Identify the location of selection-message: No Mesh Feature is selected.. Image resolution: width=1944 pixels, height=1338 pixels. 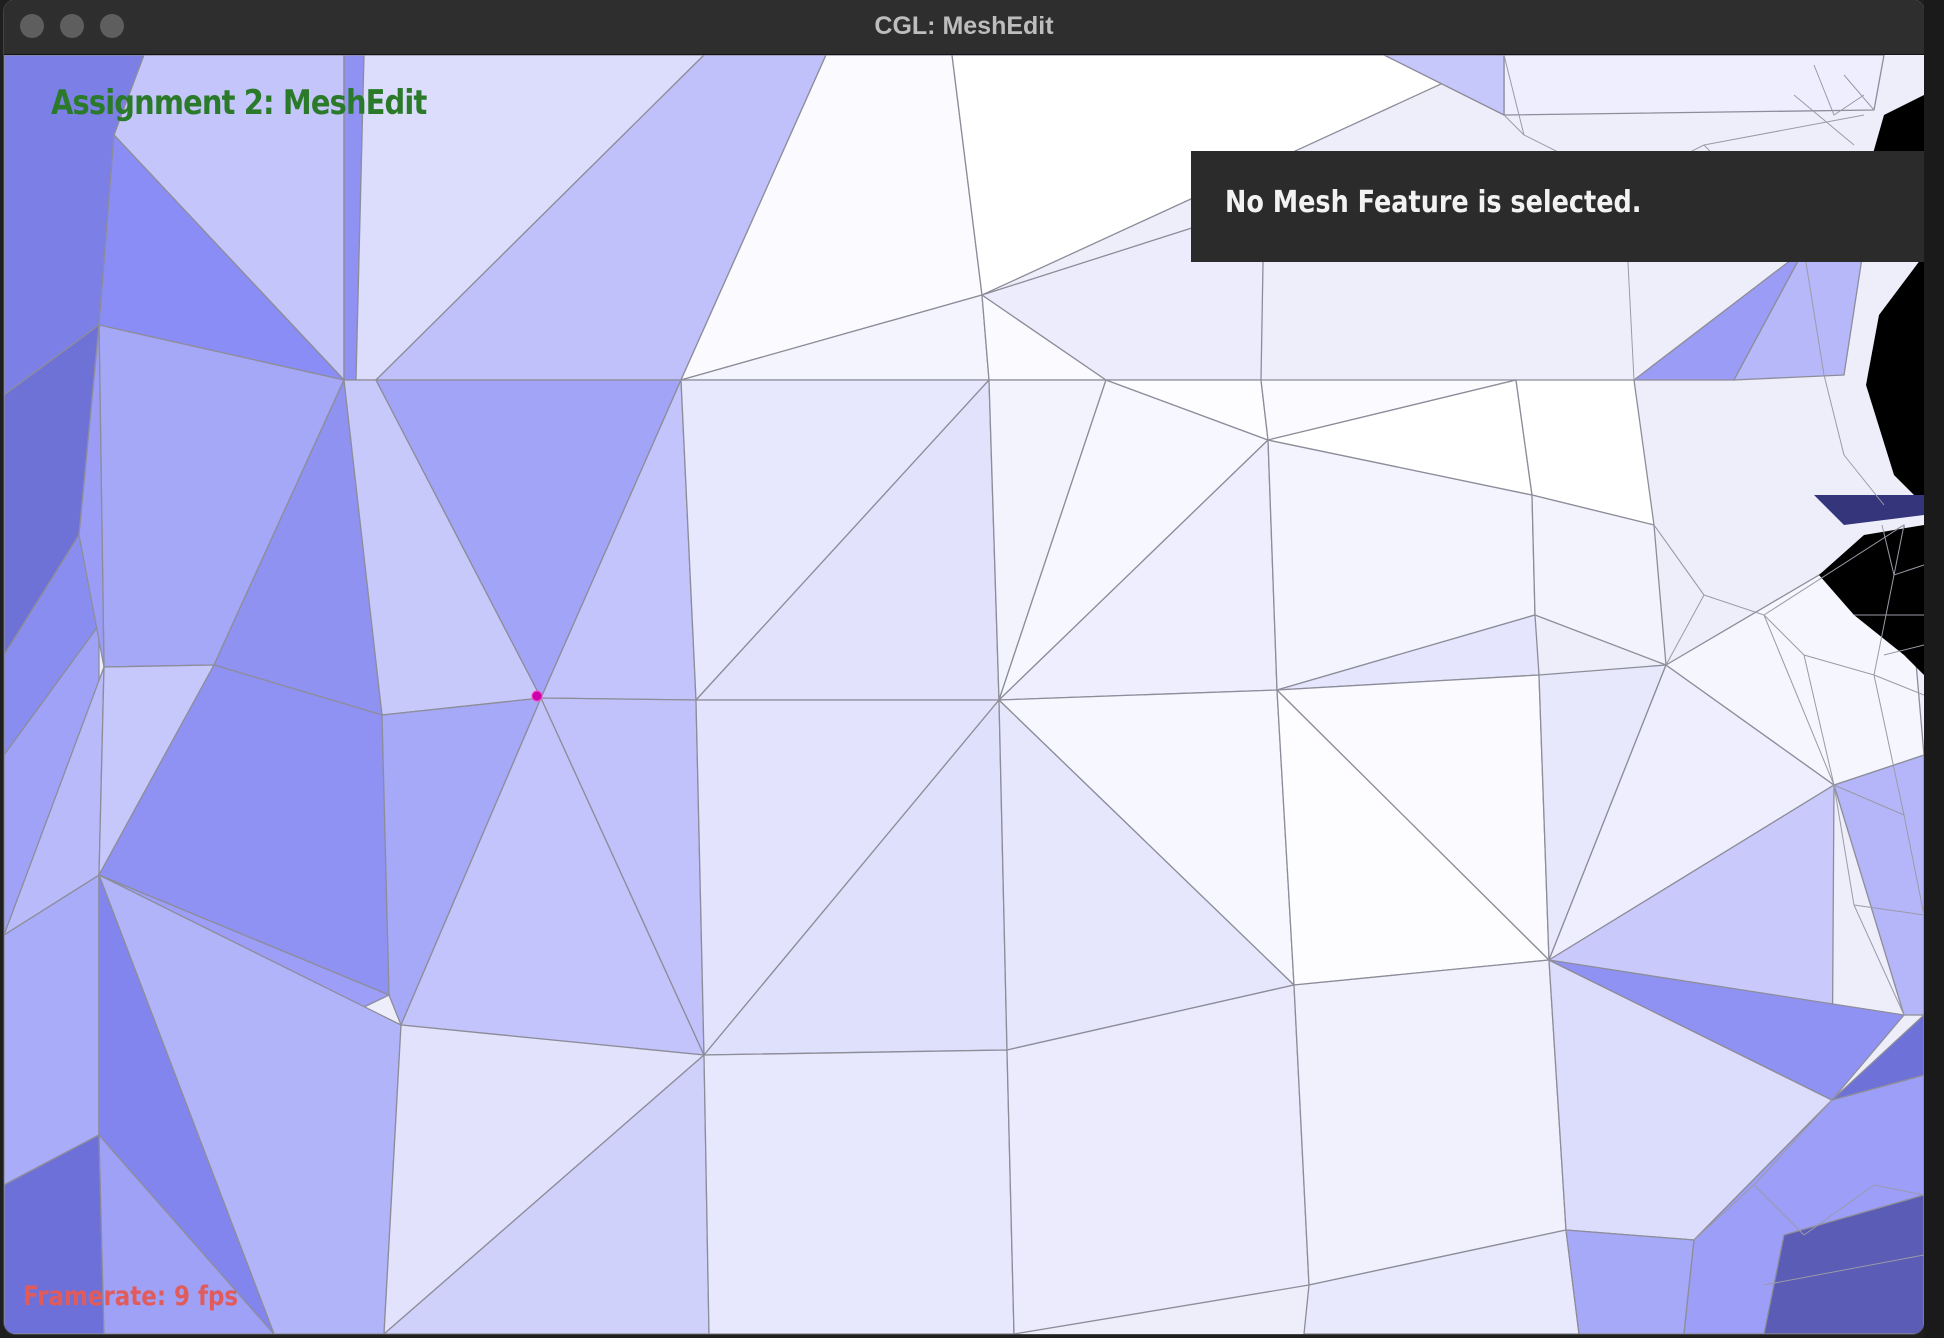
(1433, 202).